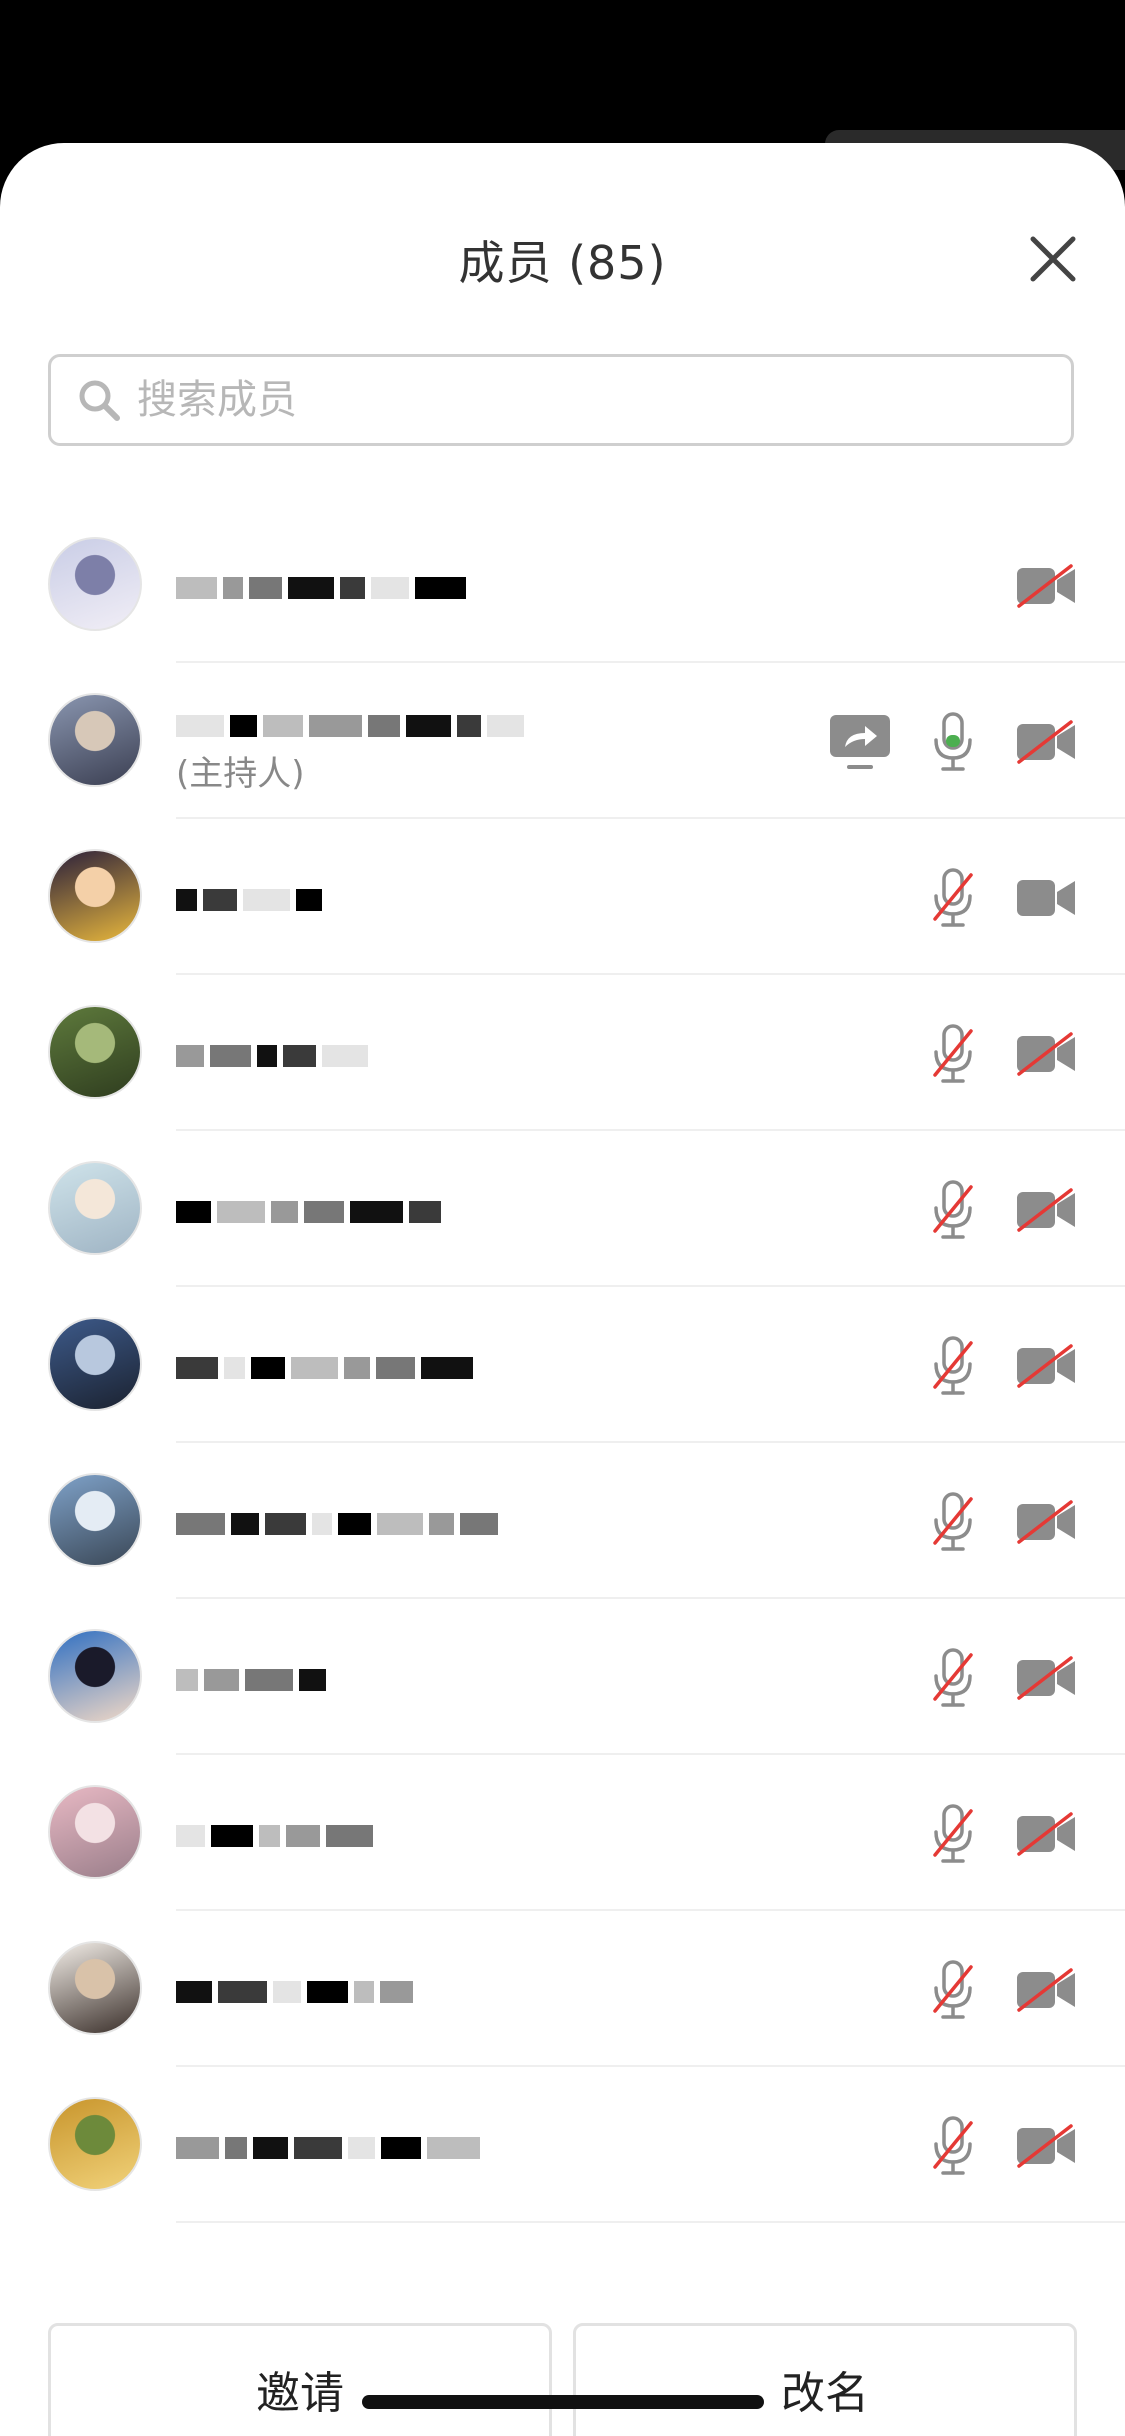 The height and width of the screenshot is (2436, 1125). I want to click on search-field, so click(561, 400).